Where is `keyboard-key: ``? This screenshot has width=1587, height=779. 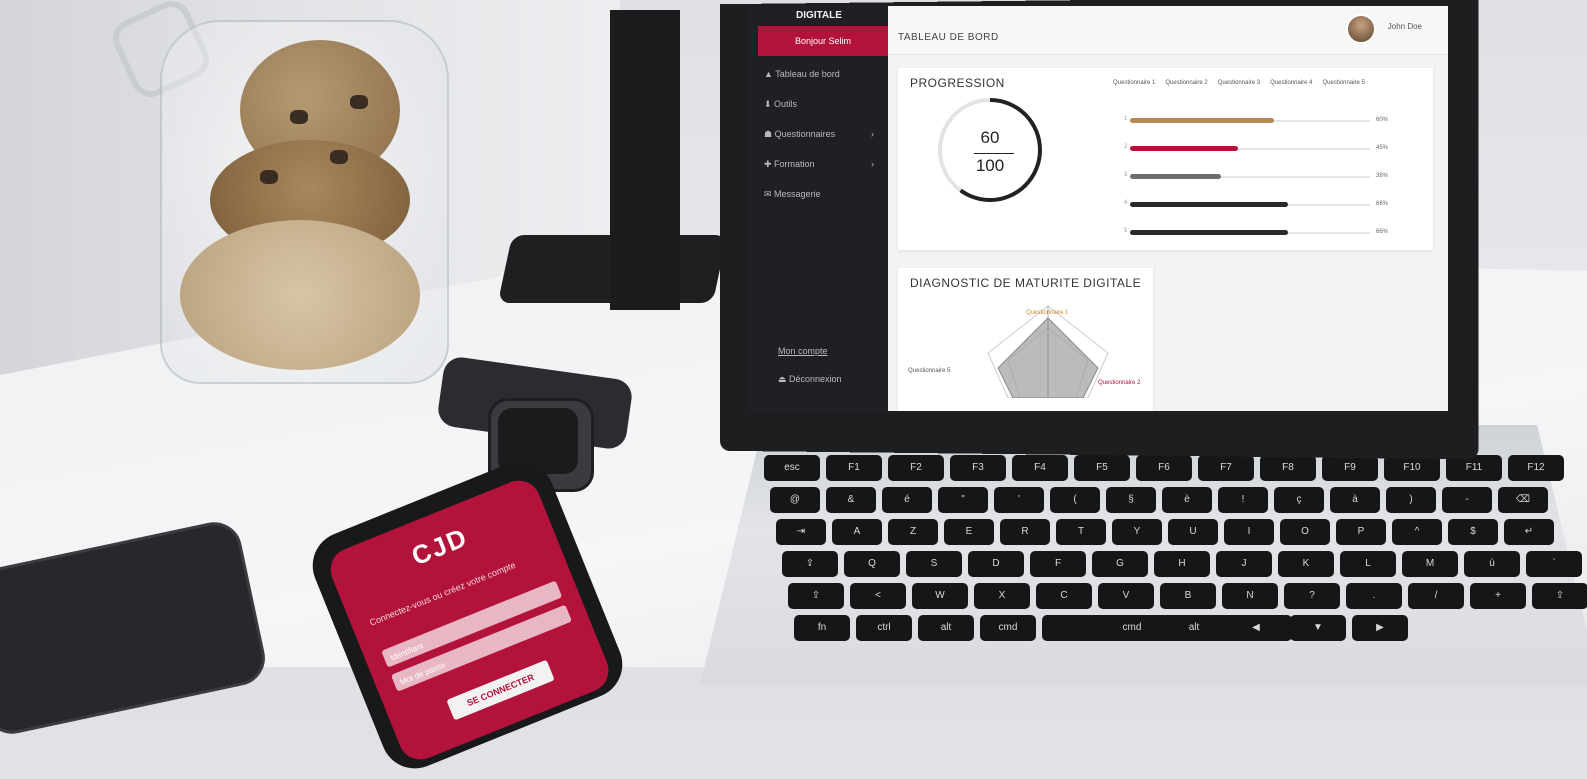 keyboard-key: ` is located at coordinates (1554, 564).